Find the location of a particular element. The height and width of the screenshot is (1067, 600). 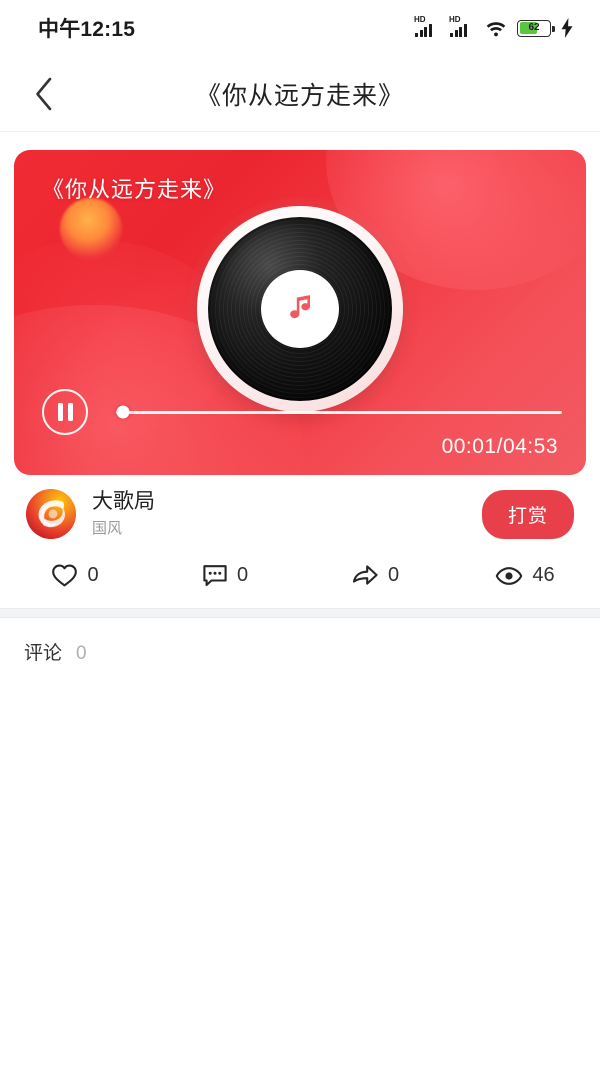

like-stat: 0 is located at coordinates (75, 575).